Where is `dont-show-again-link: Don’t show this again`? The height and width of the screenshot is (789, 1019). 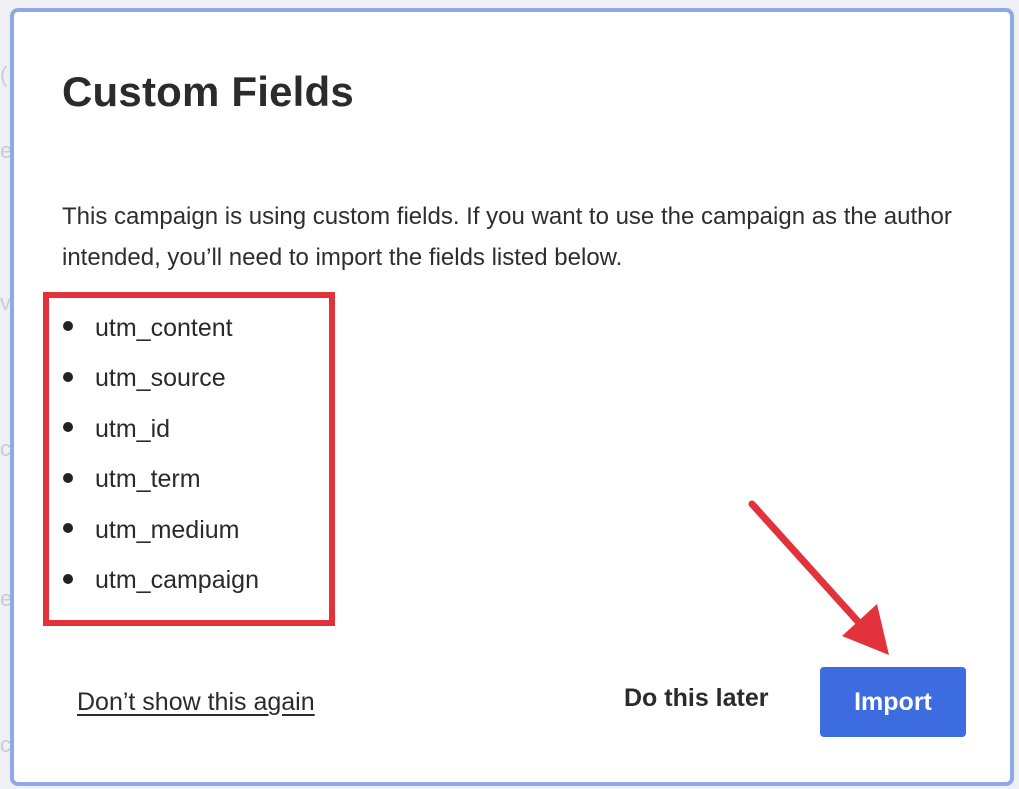 dont-show-again-link: Don’t show this again is located at coordinates (196, 702).